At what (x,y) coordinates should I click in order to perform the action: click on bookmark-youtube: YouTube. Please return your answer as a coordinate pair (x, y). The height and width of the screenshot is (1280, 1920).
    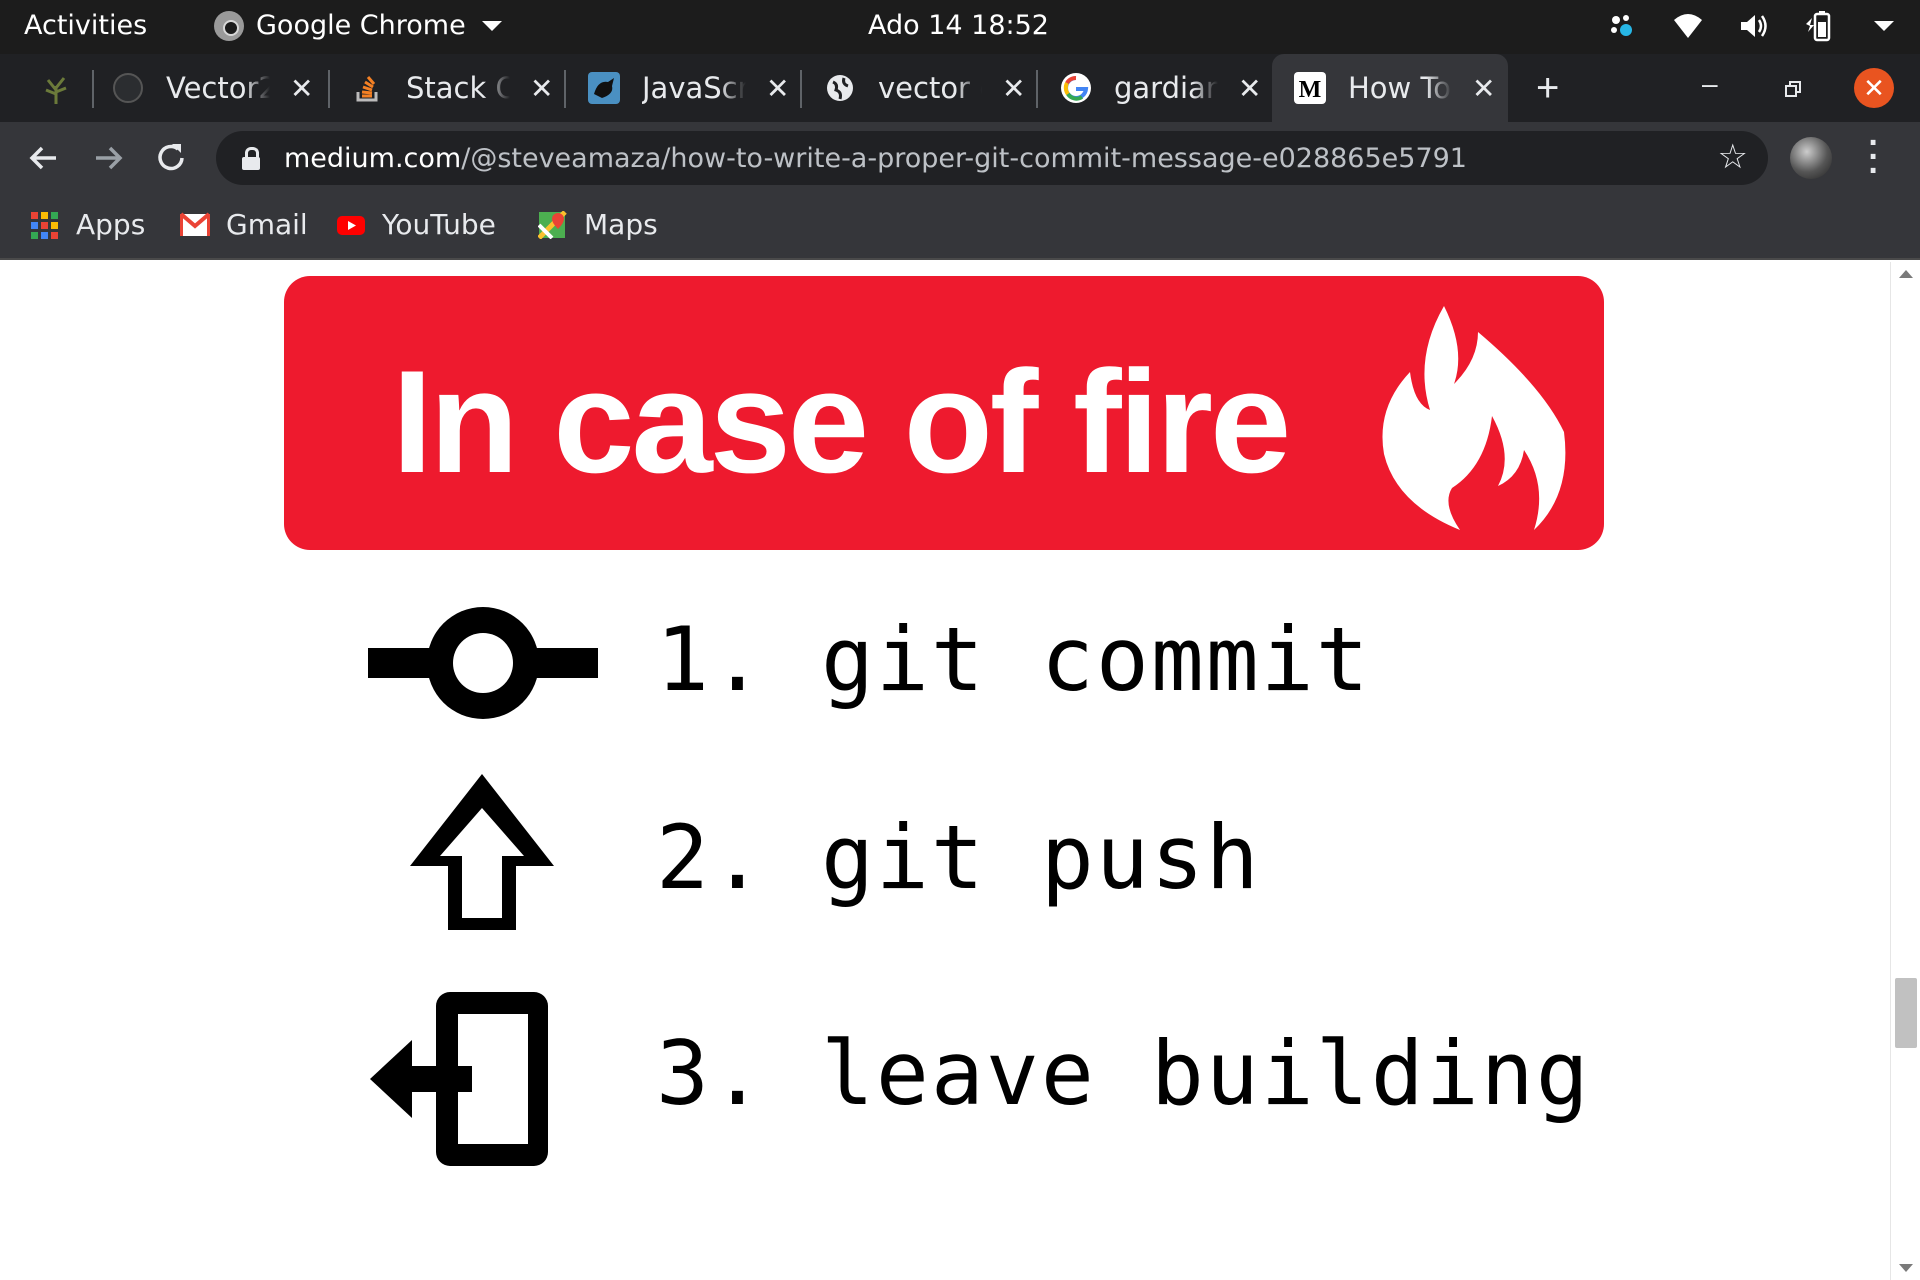
    Looking at the image, I should click on (416, 224).